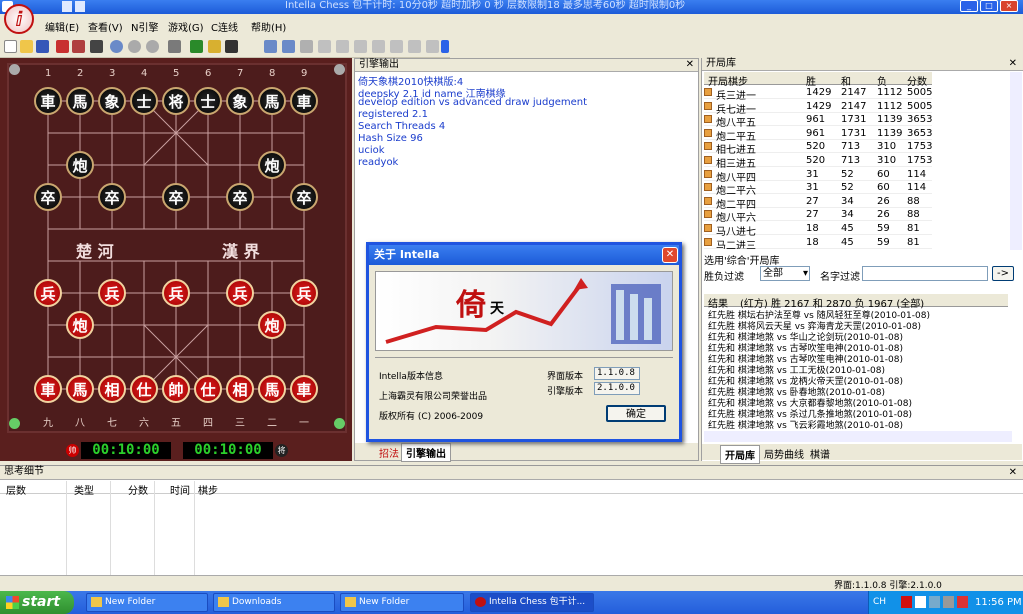  What do you see at coordinates (962, 602) in the screenshot?
I see `security-icon` at bounding box center [962, 602].